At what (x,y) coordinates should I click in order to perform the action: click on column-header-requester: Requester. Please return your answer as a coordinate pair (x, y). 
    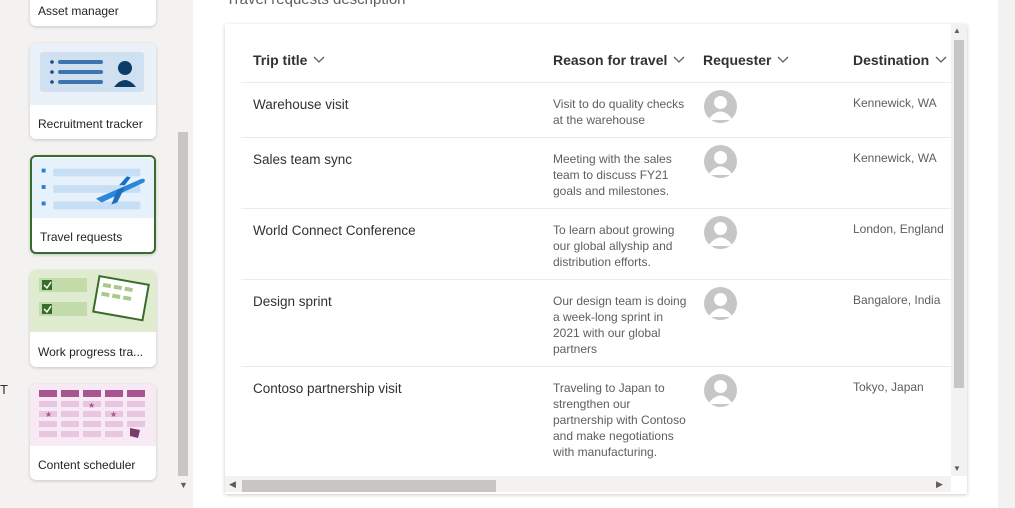
    Looking at the image, I should click on (746, 60).